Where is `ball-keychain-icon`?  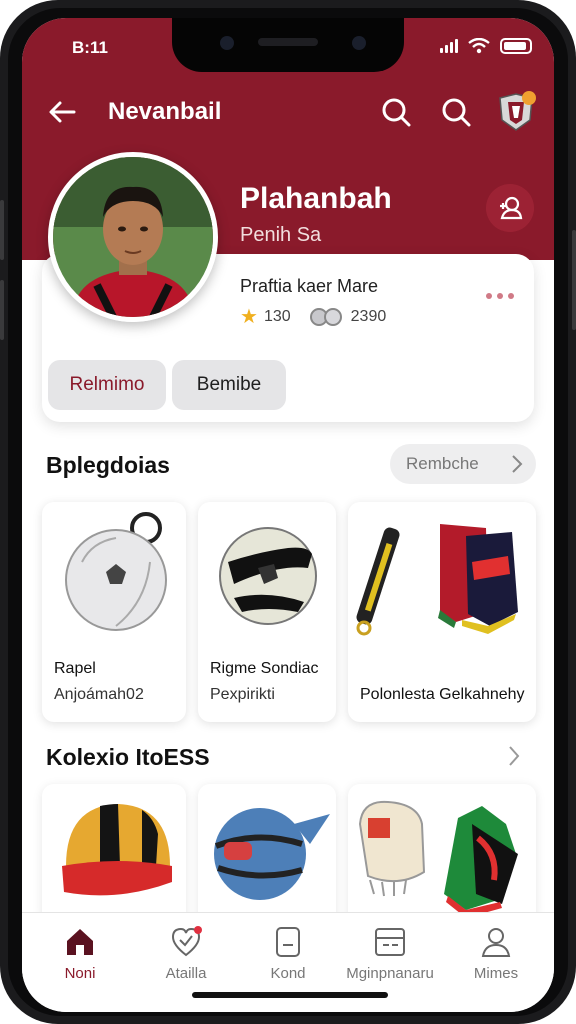 ball-keychain-icon is located at coordinates (116, 571).